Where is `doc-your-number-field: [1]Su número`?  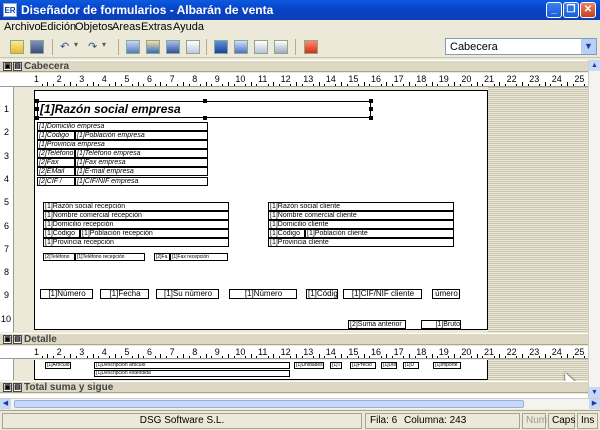
doc-your-number-field: [1]Su número is located at coordinates (187, 294).